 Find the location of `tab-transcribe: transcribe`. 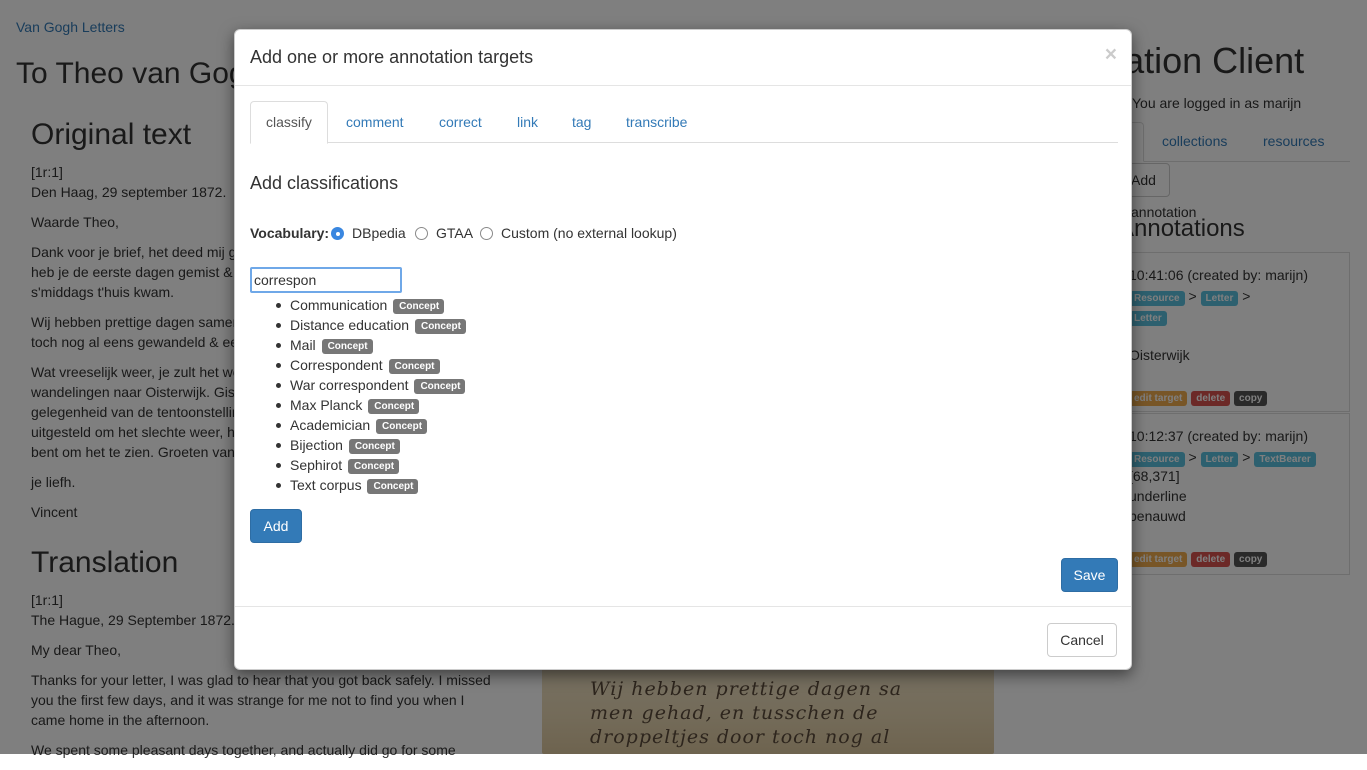

tab-transcribe: transcribe is located at coordinates (656, 122).